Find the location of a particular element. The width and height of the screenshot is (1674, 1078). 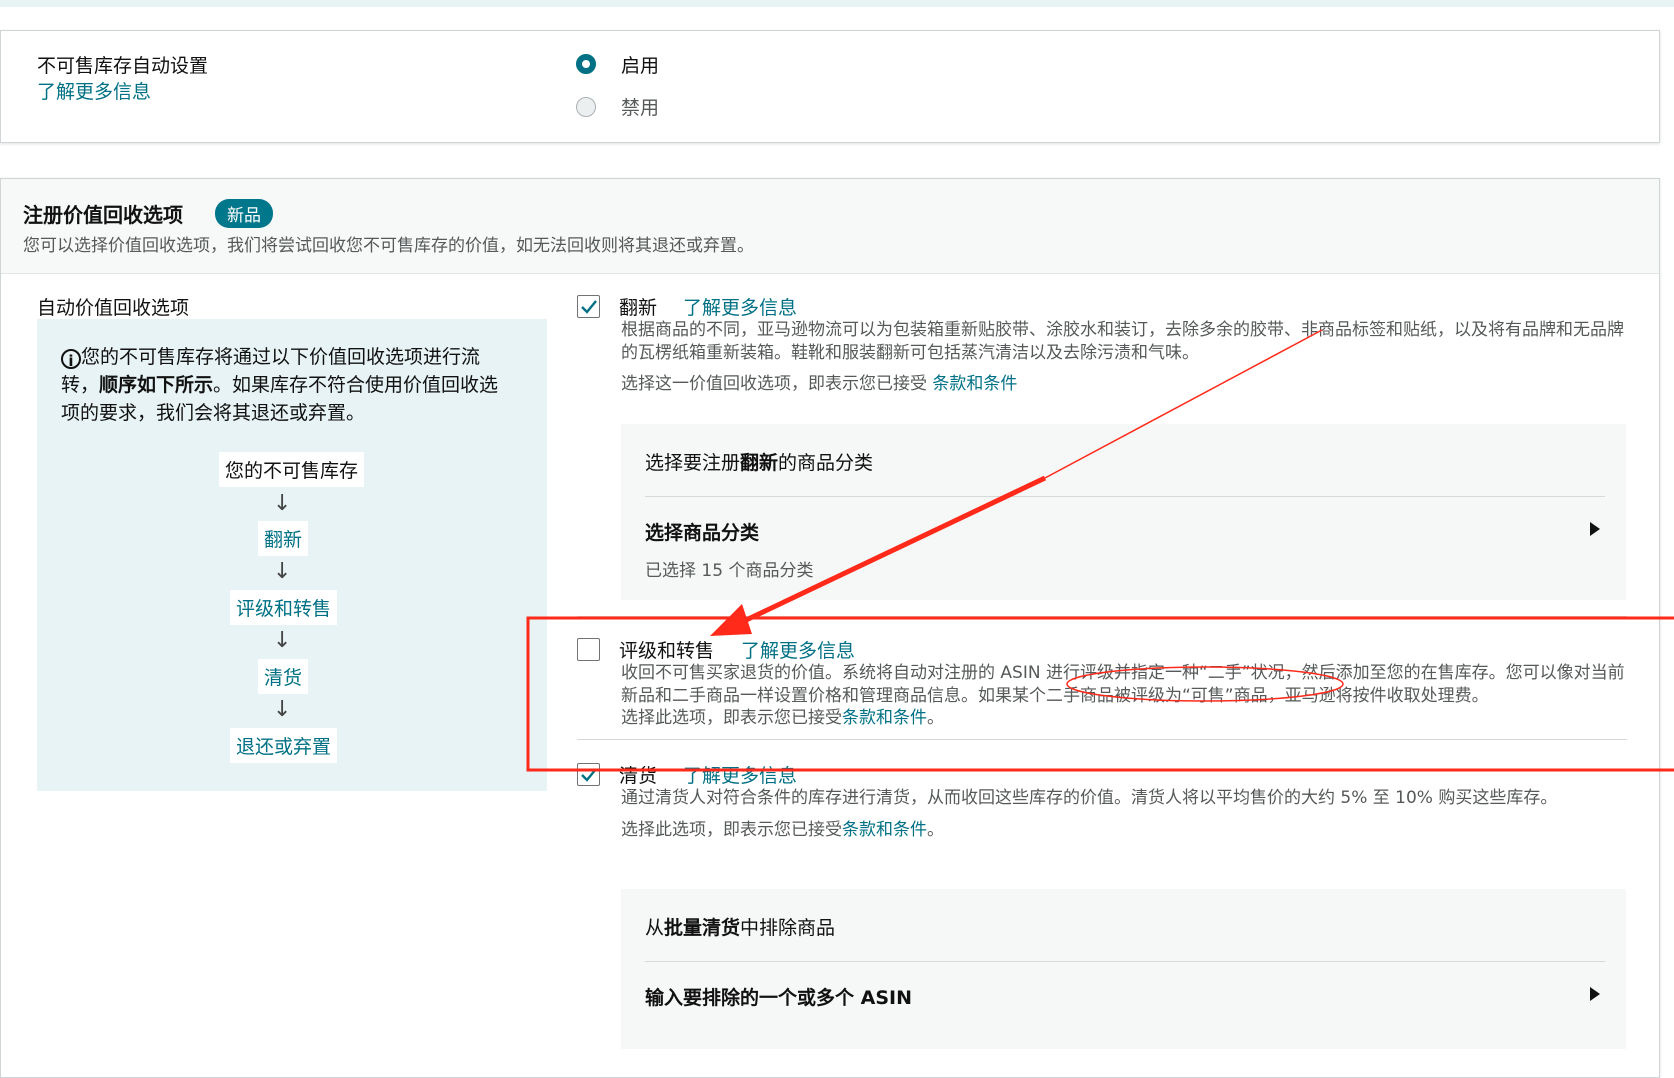

annotation-arrow-head is located at coordinates (731, 620).